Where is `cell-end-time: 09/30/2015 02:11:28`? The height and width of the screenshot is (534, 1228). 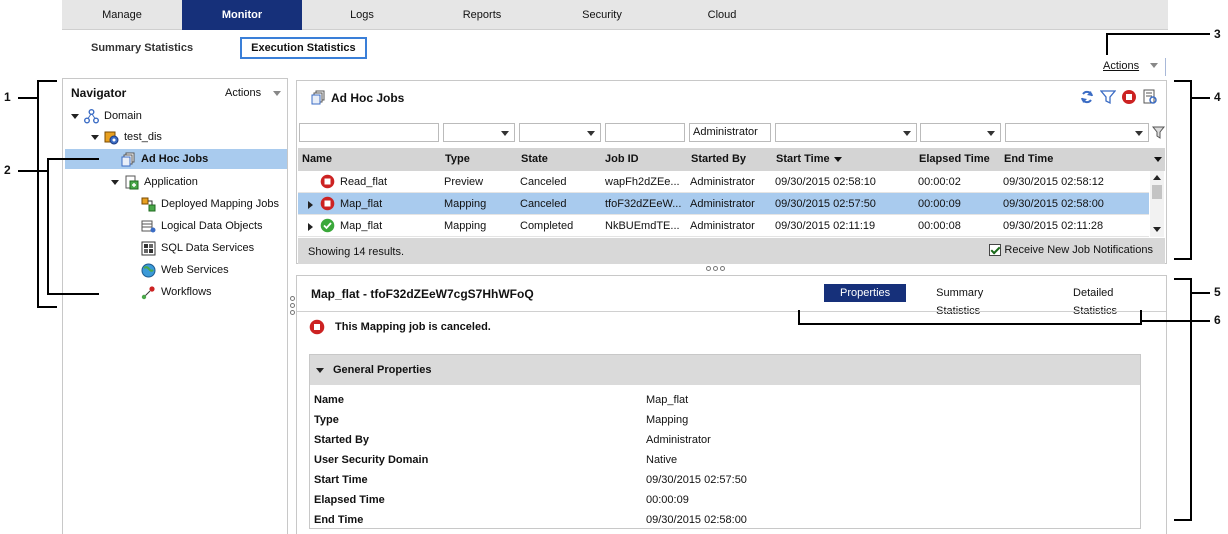 cell-end-time: 09/30/2015 02:11:28 is located at coordinates (1053, 226).